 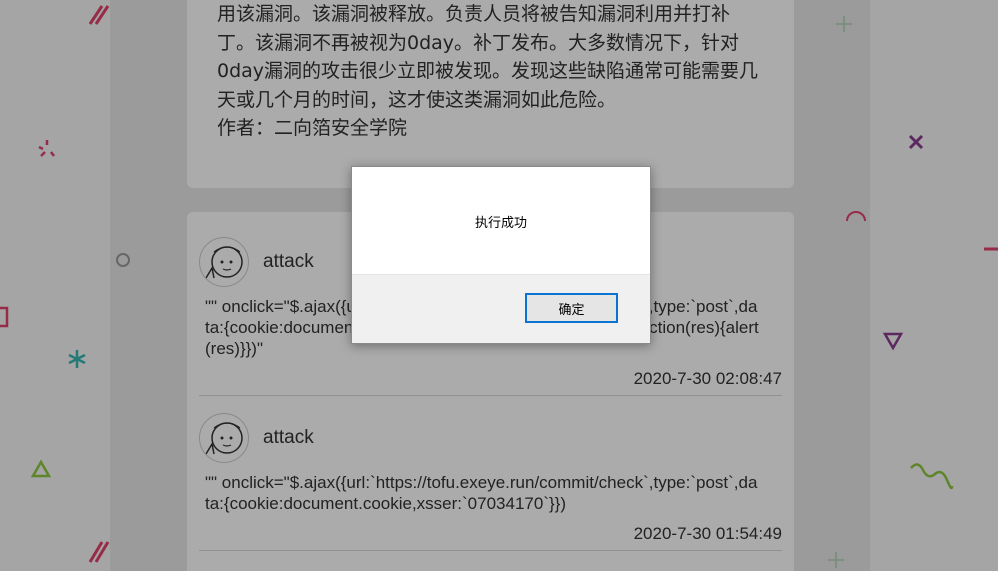 I want to click on dialog-message: 执行成功, so click(x=500, y=223).